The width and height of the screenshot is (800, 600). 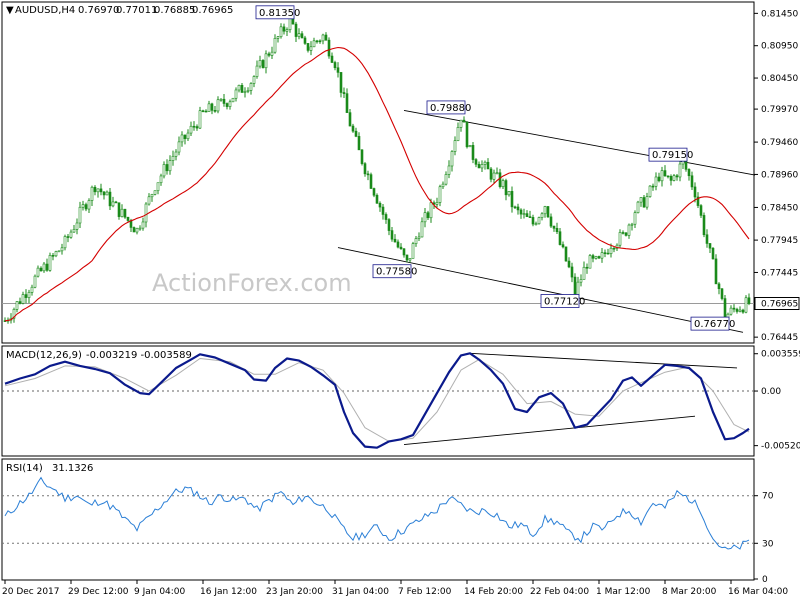 I want to click on price-header-symbol: AUDUSD,H4, so click(x=45, y=10).